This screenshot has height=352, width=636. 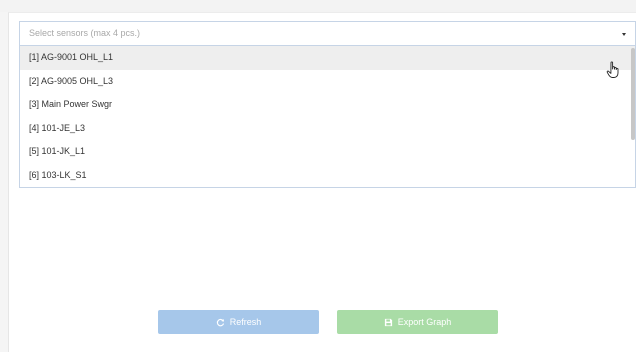 What do you see at coordinates (245, 322) in the screenshot?
I see `refresh-button-label: Refresh` at bounding box center [245, 322].